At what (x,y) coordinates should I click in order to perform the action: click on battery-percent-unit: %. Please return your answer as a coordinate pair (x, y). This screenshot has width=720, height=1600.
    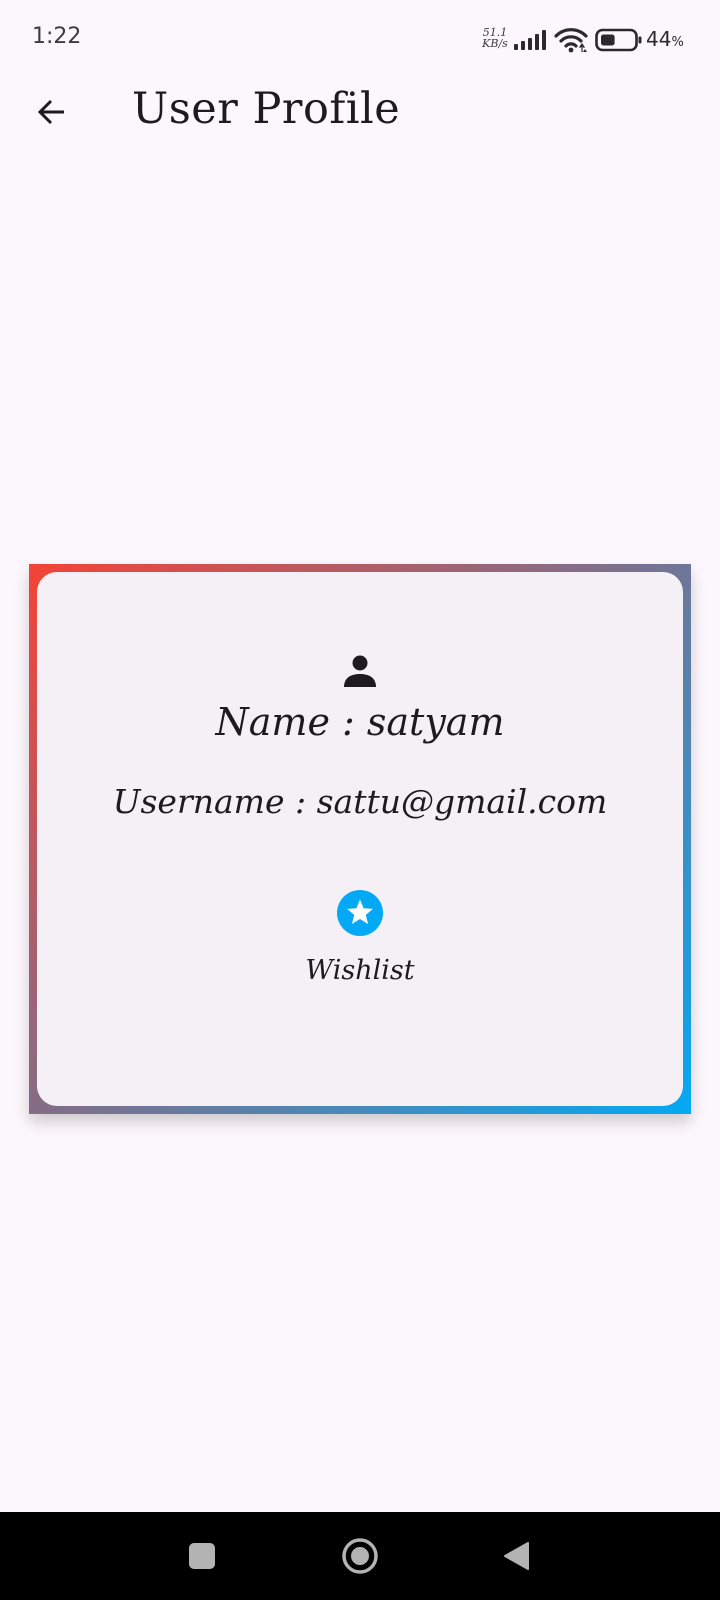
    Looking at the image, I should click on (677, 42).